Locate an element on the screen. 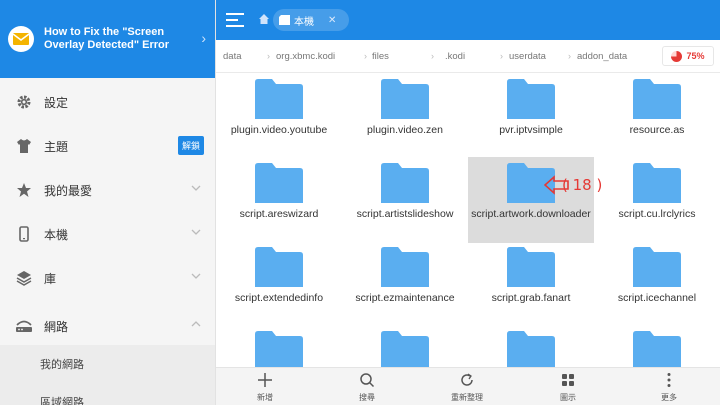 Image resolution: width=720 pixels, height=405 pixels. folder-item-selected: script.artwork.downloader is located at coordinates (531, 200).